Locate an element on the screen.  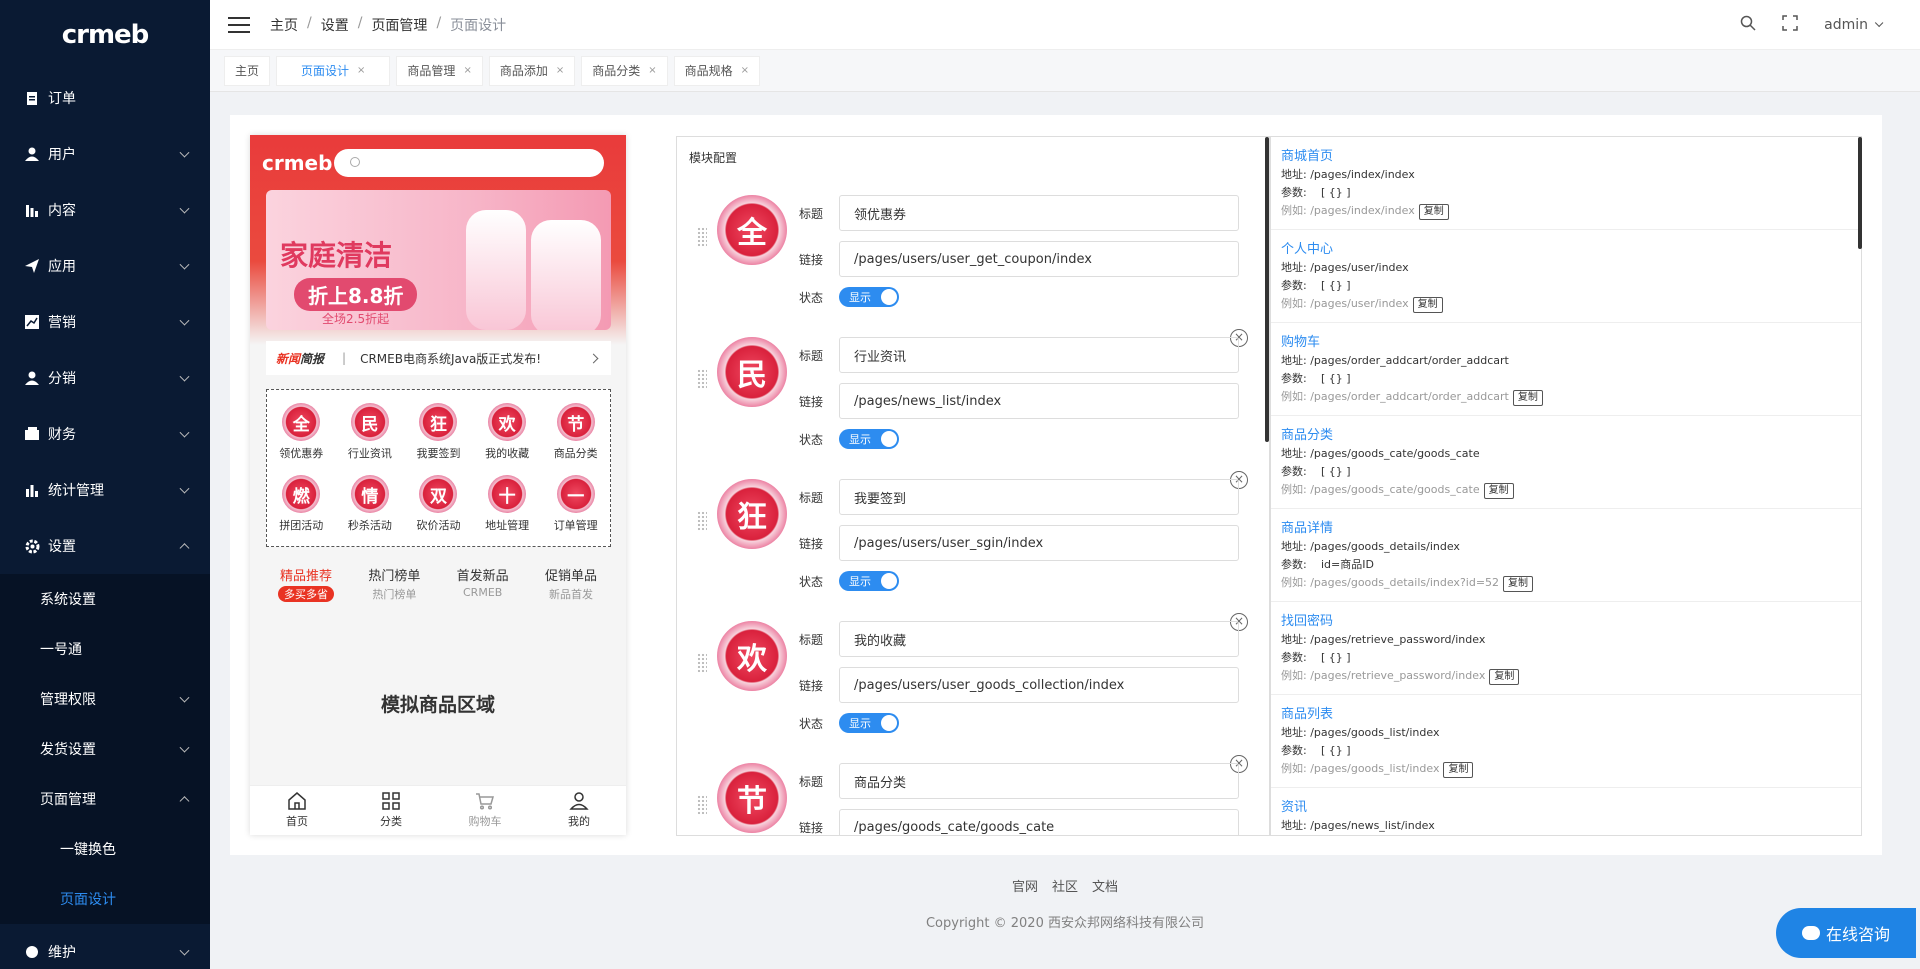
brand-logo: crmeb is located at coordinates (105, 35).